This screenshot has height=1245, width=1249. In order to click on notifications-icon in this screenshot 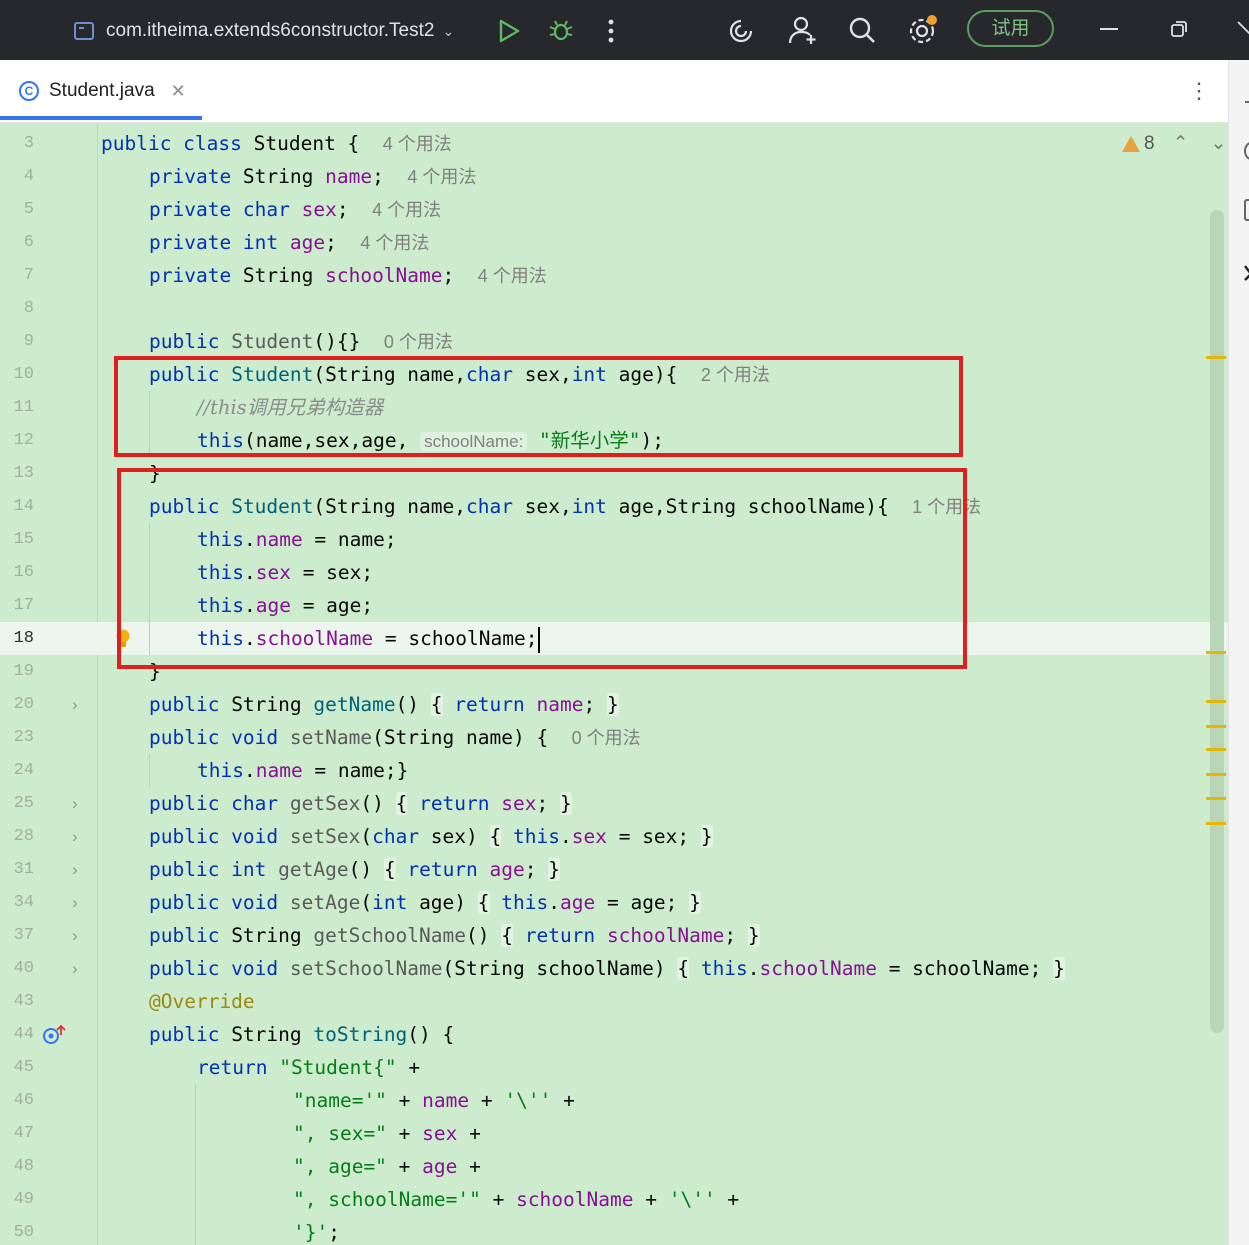, I will do `click(1246, 94)`.